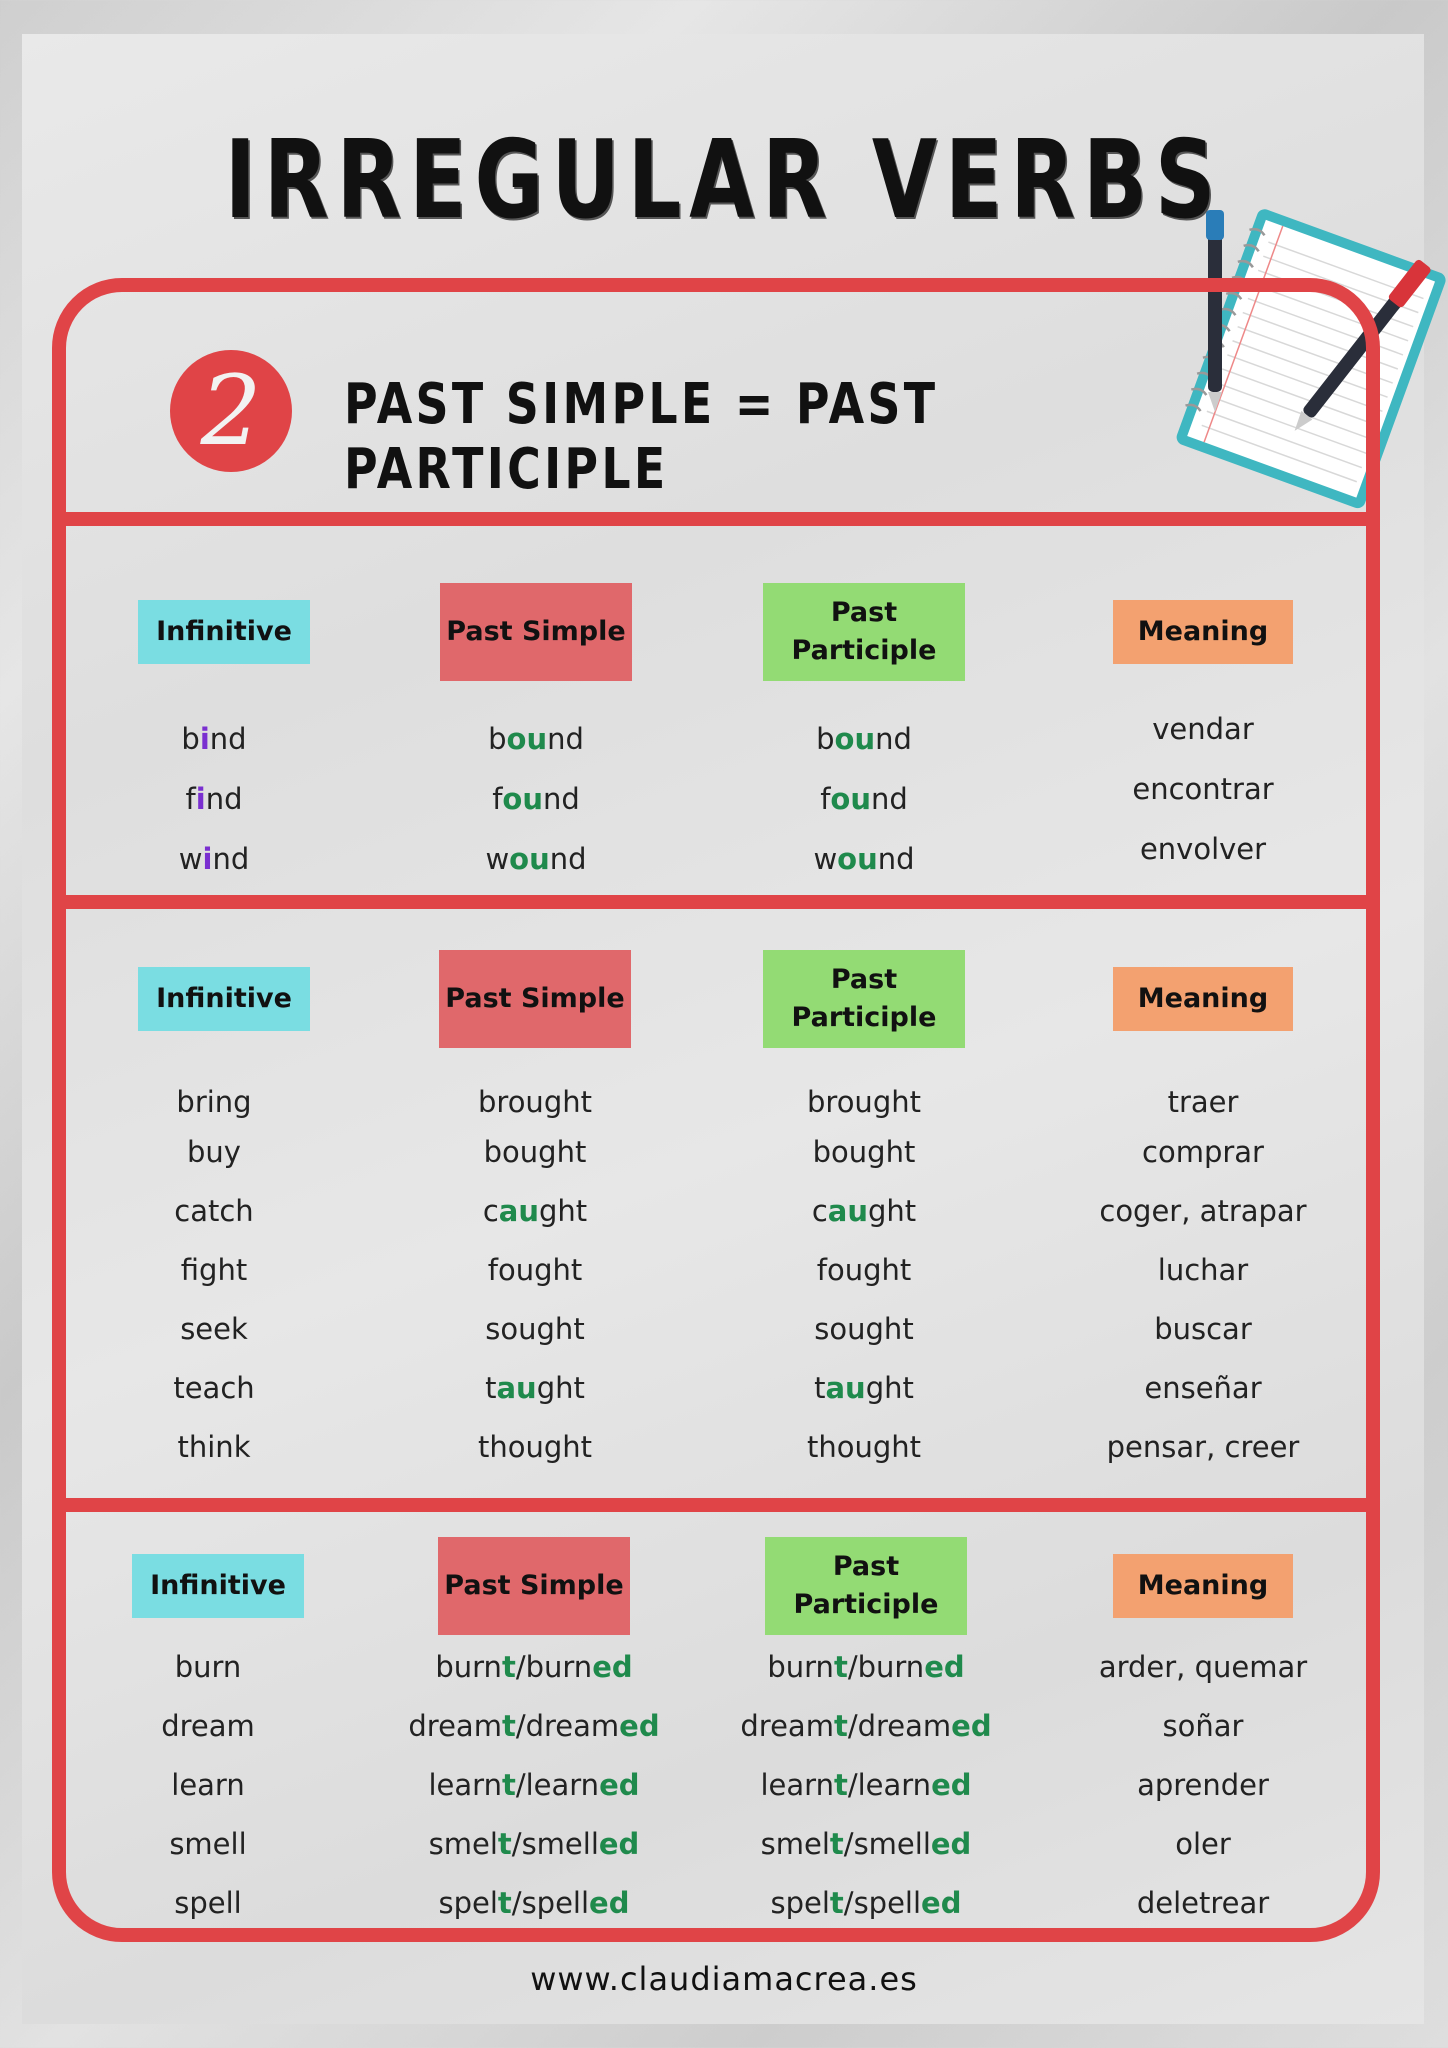  I want to click on past-simple-cell: wound, so click(536, 859).